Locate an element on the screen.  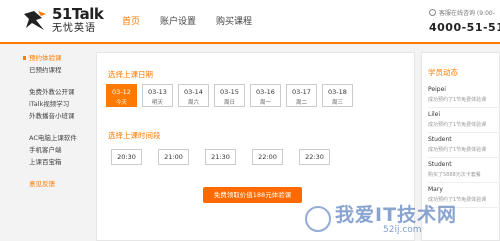
date-option: 03-14 周六 is located at coordinates (193, 95).